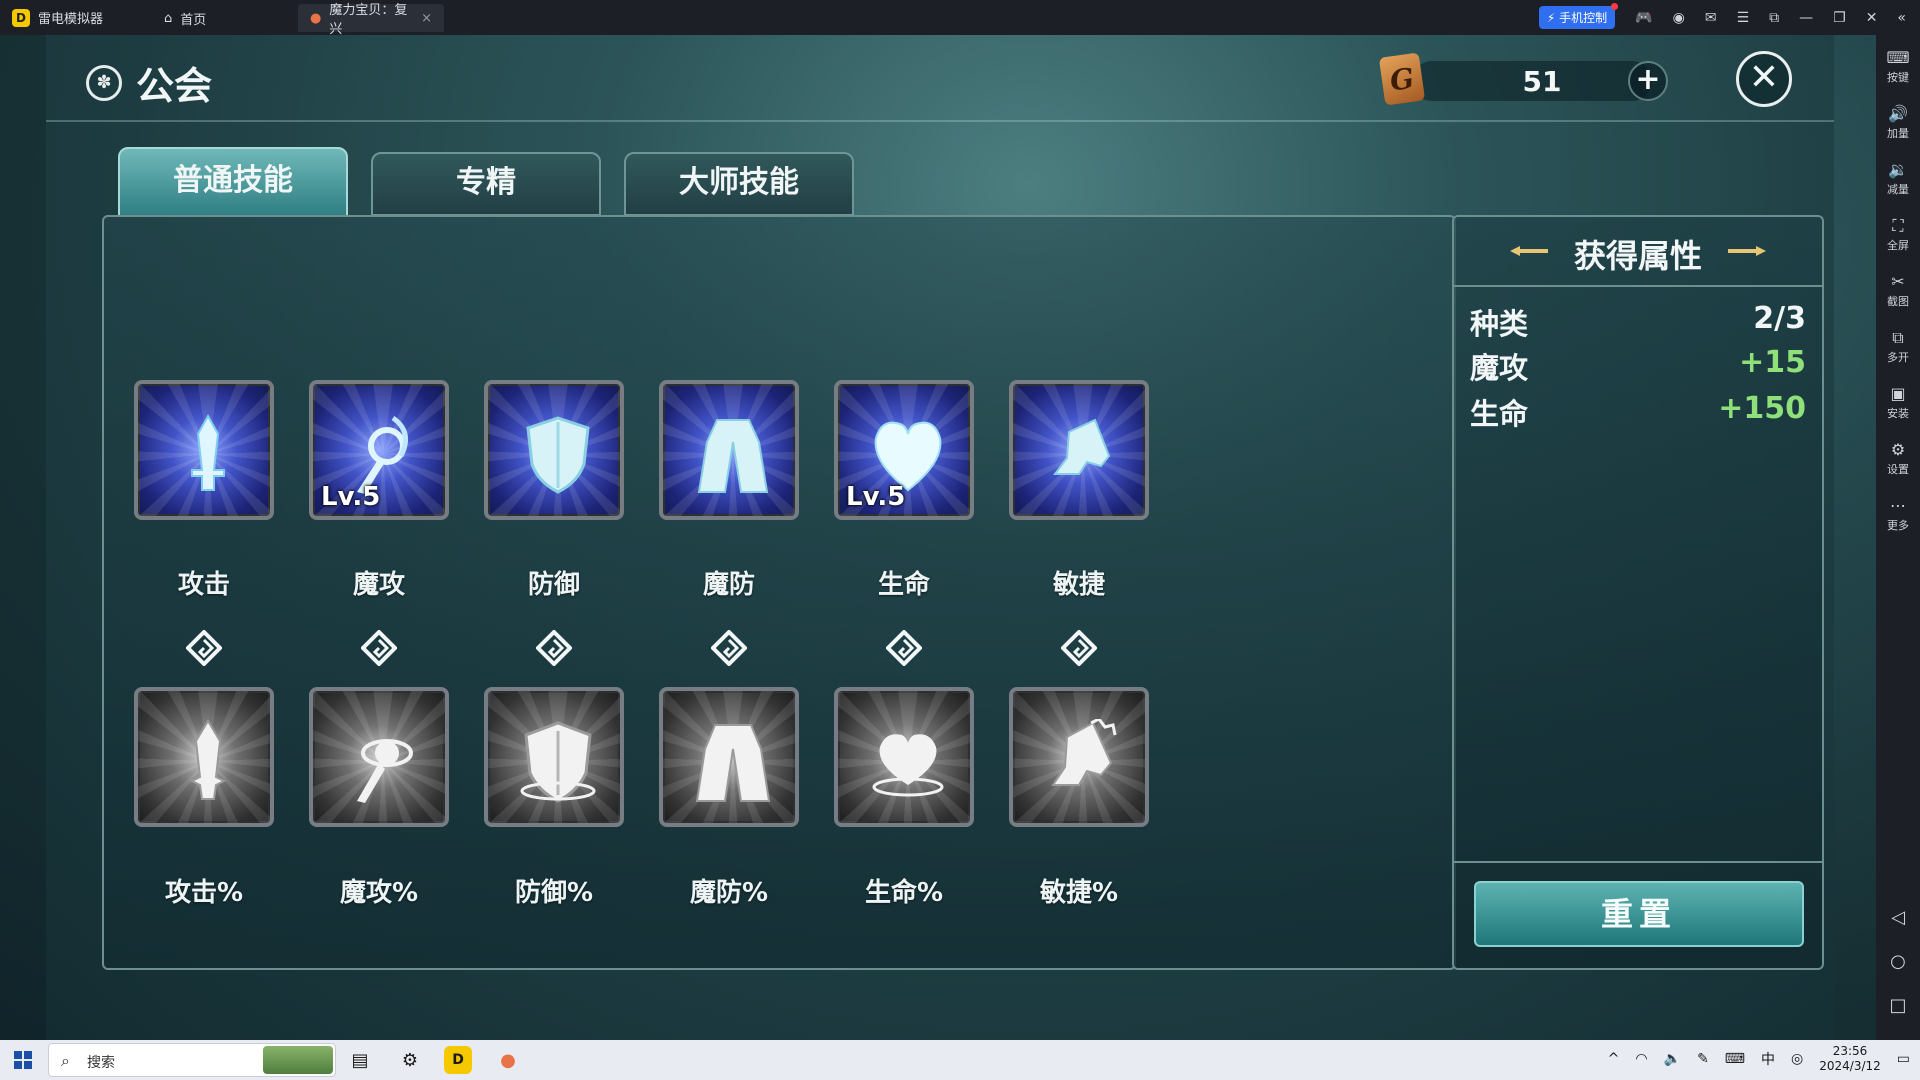  I want to click on shield-icon, so click(558, 455).